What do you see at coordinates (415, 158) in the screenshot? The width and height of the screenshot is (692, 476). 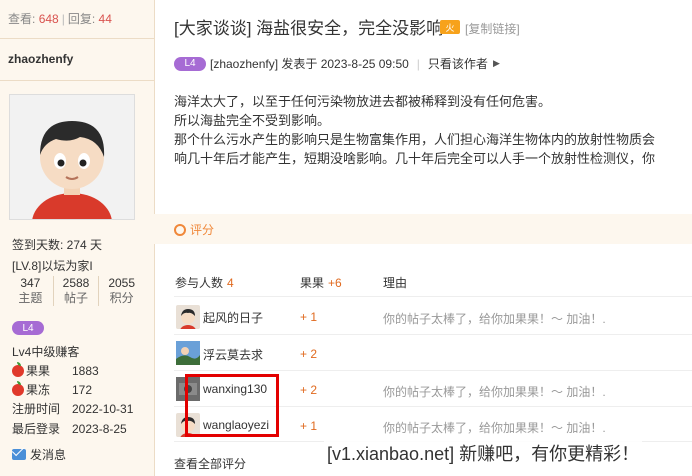 I see `post-line: 响几十年后才能产生，短期没啥影响。几十年后完全可以人手一个放射性检测仪，你` at bounding box center [415, 158].